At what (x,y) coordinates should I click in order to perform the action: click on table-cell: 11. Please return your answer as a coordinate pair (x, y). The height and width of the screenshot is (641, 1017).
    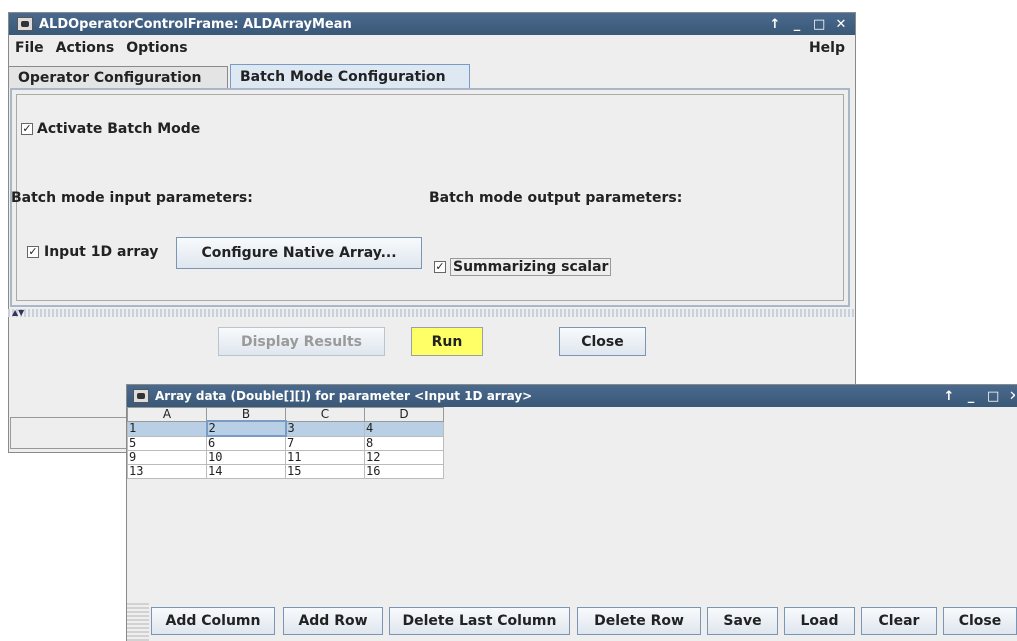
    Looking at the image, I should click on (325, 457).